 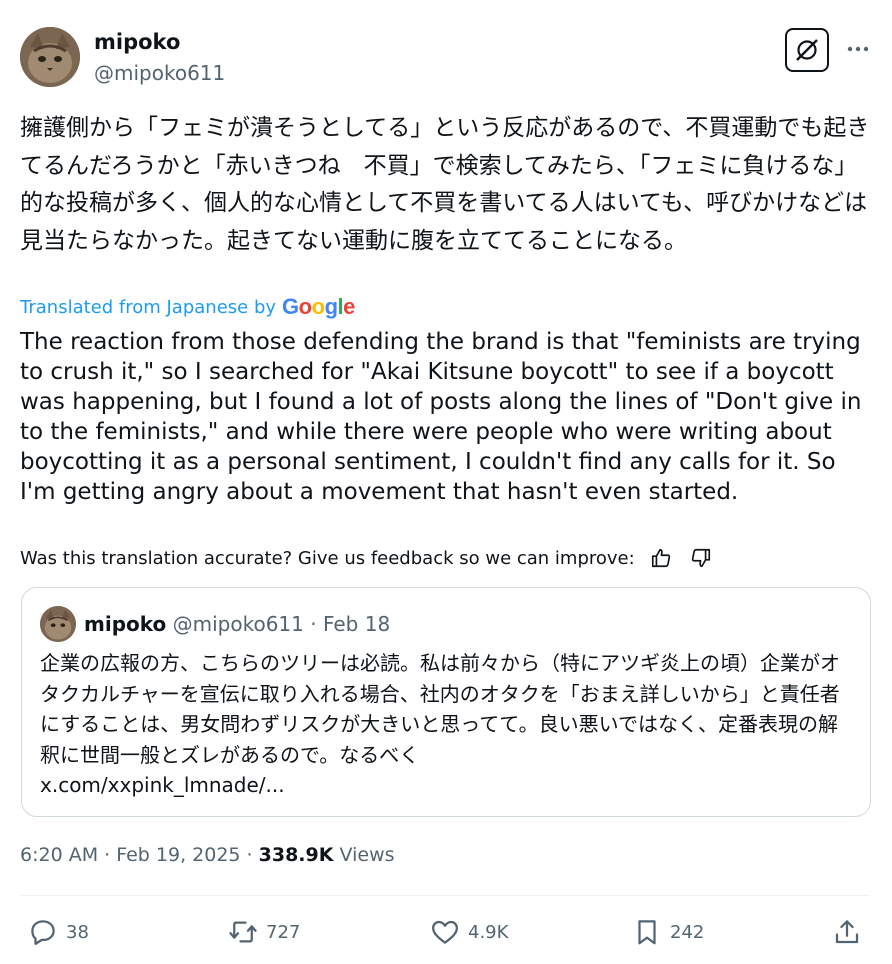 What do you see at coordinates (847, 932) in the screenshot?
I see `share-icon` at bounding box center [847, 932].